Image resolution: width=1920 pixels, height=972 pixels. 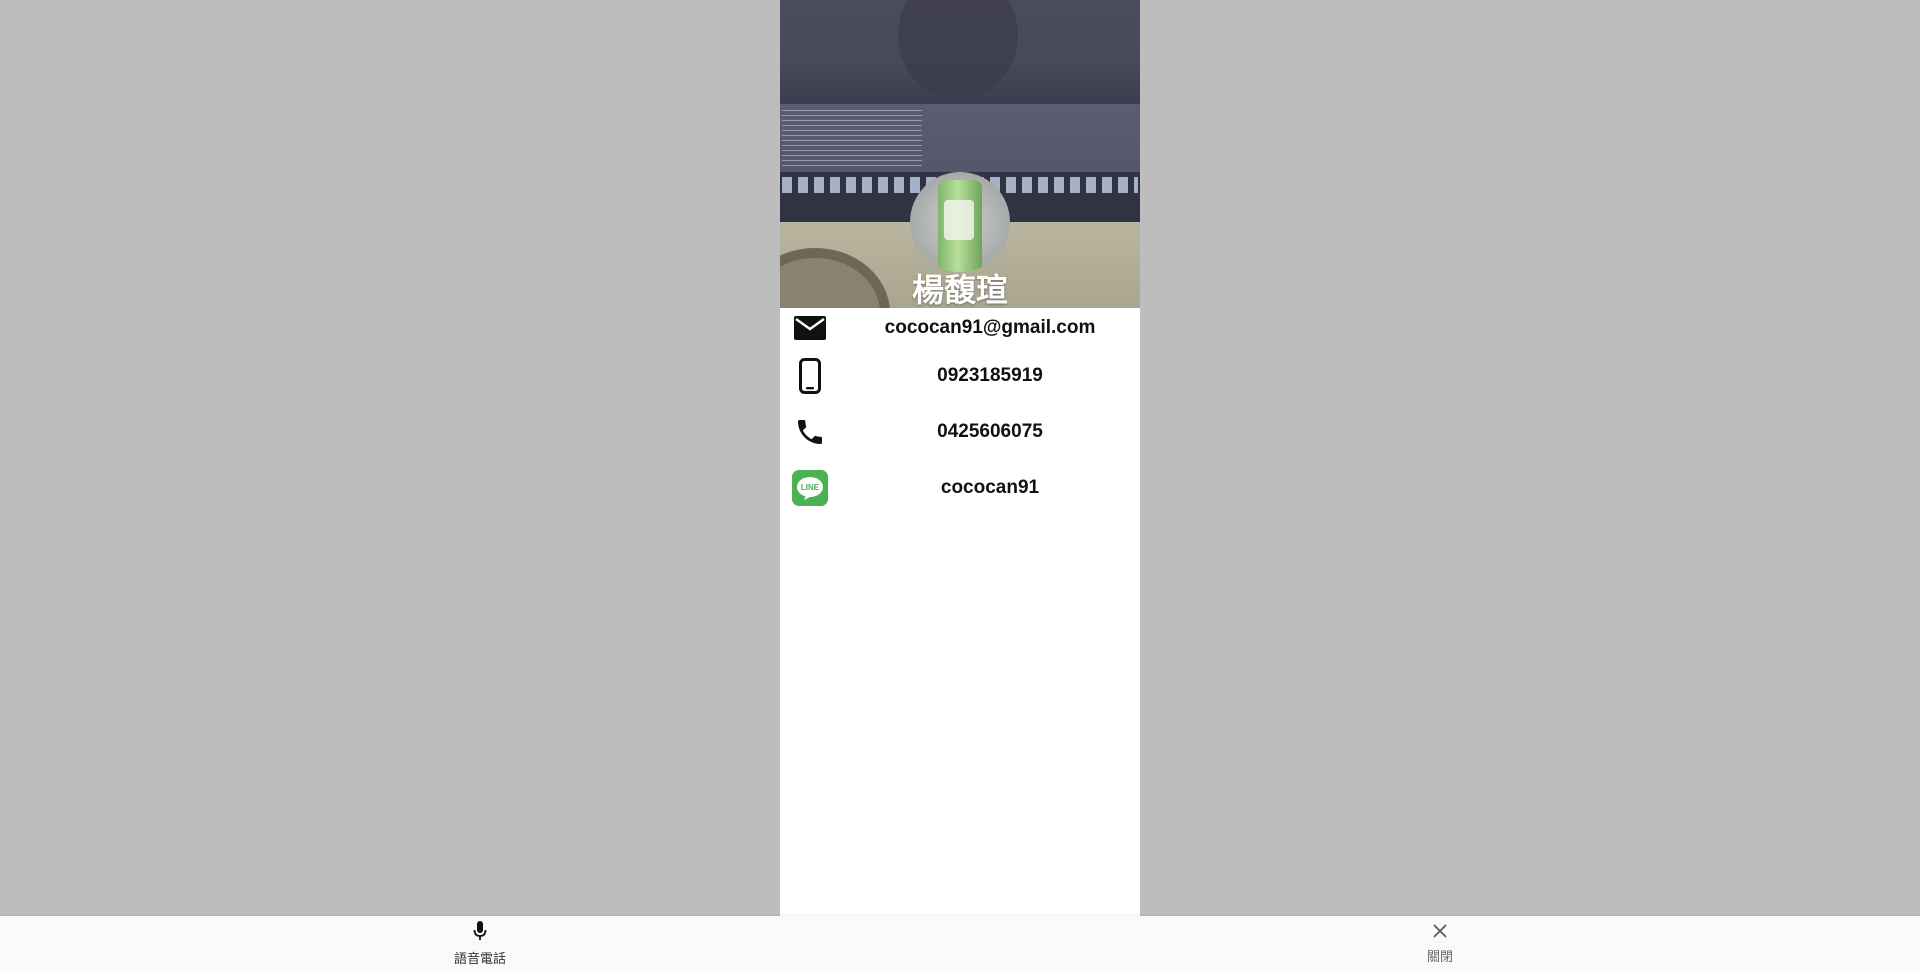 What do you see at coordinates (990, 328) in the screenshot?
I see `email-value: cococan91@gmail.com` at bounding box center [990, 328].